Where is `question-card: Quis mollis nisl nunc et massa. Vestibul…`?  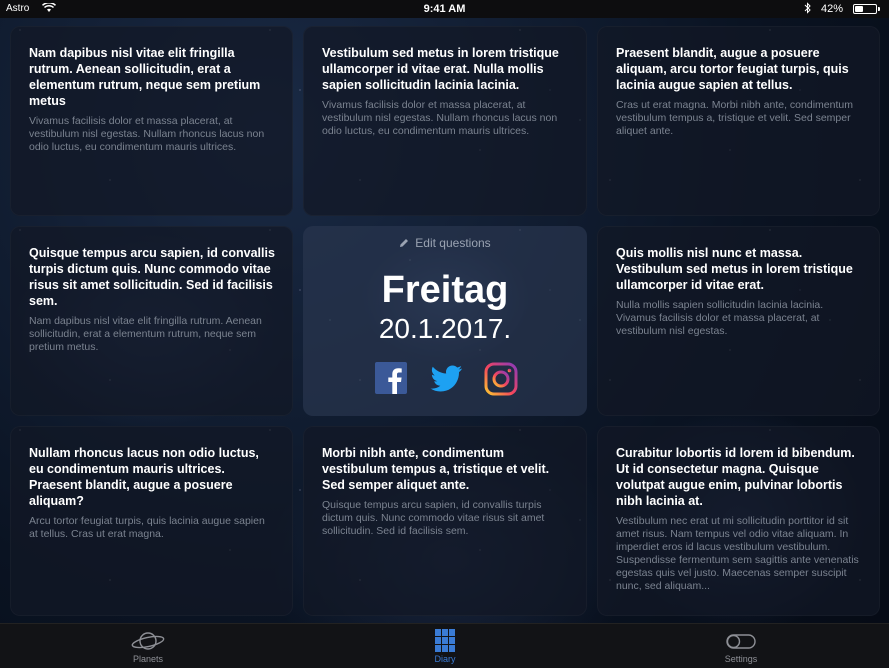 question-card: Quis mollis nisl nunc et massa. Vestibul… is located at coordinates (738, 321).